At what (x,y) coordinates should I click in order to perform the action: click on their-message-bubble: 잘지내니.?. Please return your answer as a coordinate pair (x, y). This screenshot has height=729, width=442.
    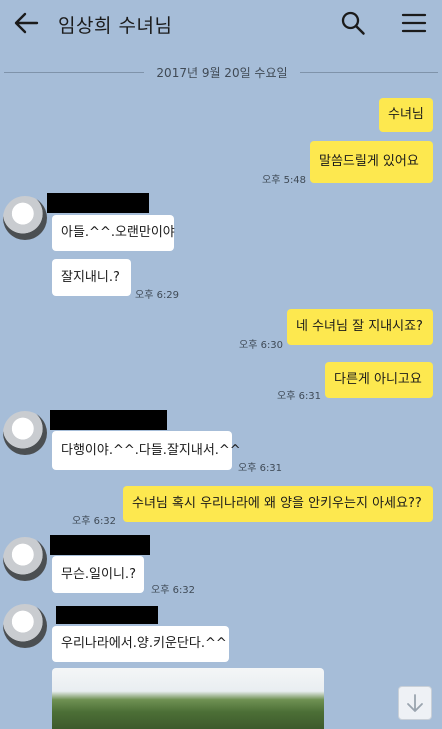
    Looking at the image, I should click on (91, 277).